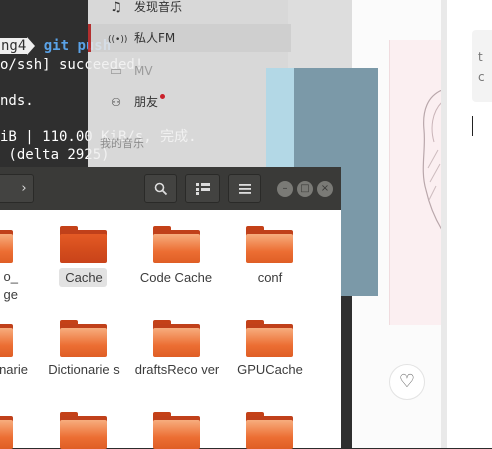 The width and height of the screenshot is (492, 449). Describe the element at coordinates (480, 57) in the screenshot. I see `chat-text-1: t` at that location.